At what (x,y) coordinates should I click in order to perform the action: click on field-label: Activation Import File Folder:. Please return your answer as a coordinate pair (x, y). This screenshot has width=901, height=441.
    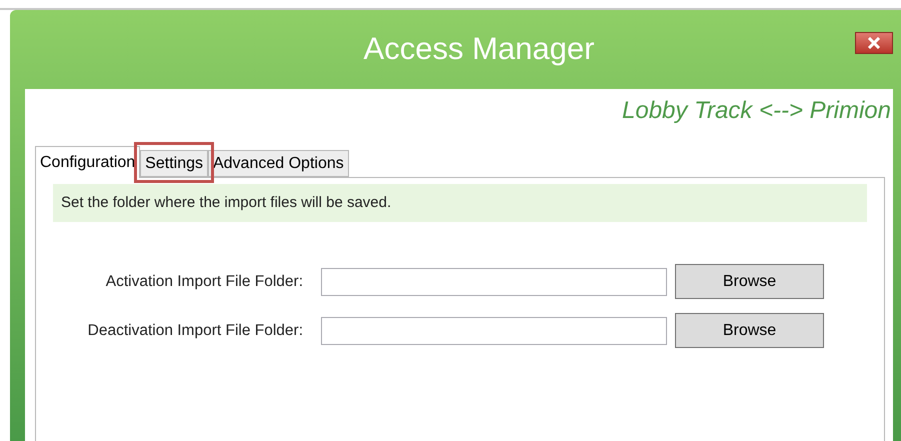
    Looking at the image, I should click on (204, 282).